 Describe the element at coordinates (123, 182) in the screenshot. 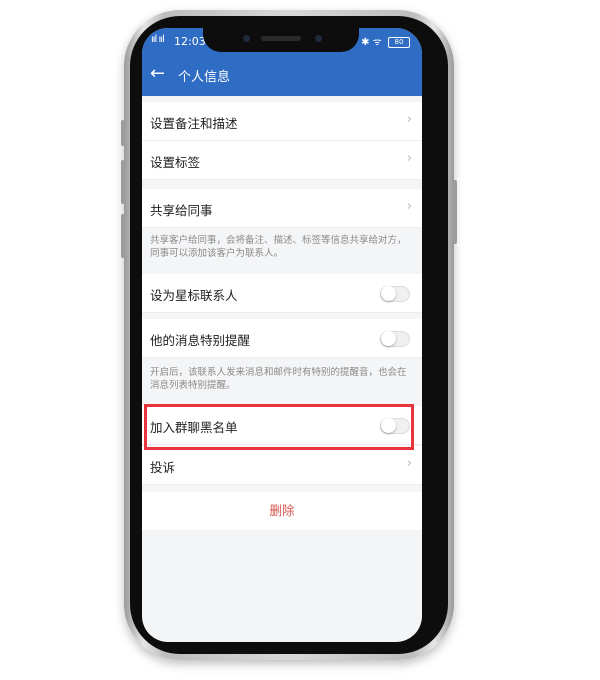

I see `volume-up-button` at that location.